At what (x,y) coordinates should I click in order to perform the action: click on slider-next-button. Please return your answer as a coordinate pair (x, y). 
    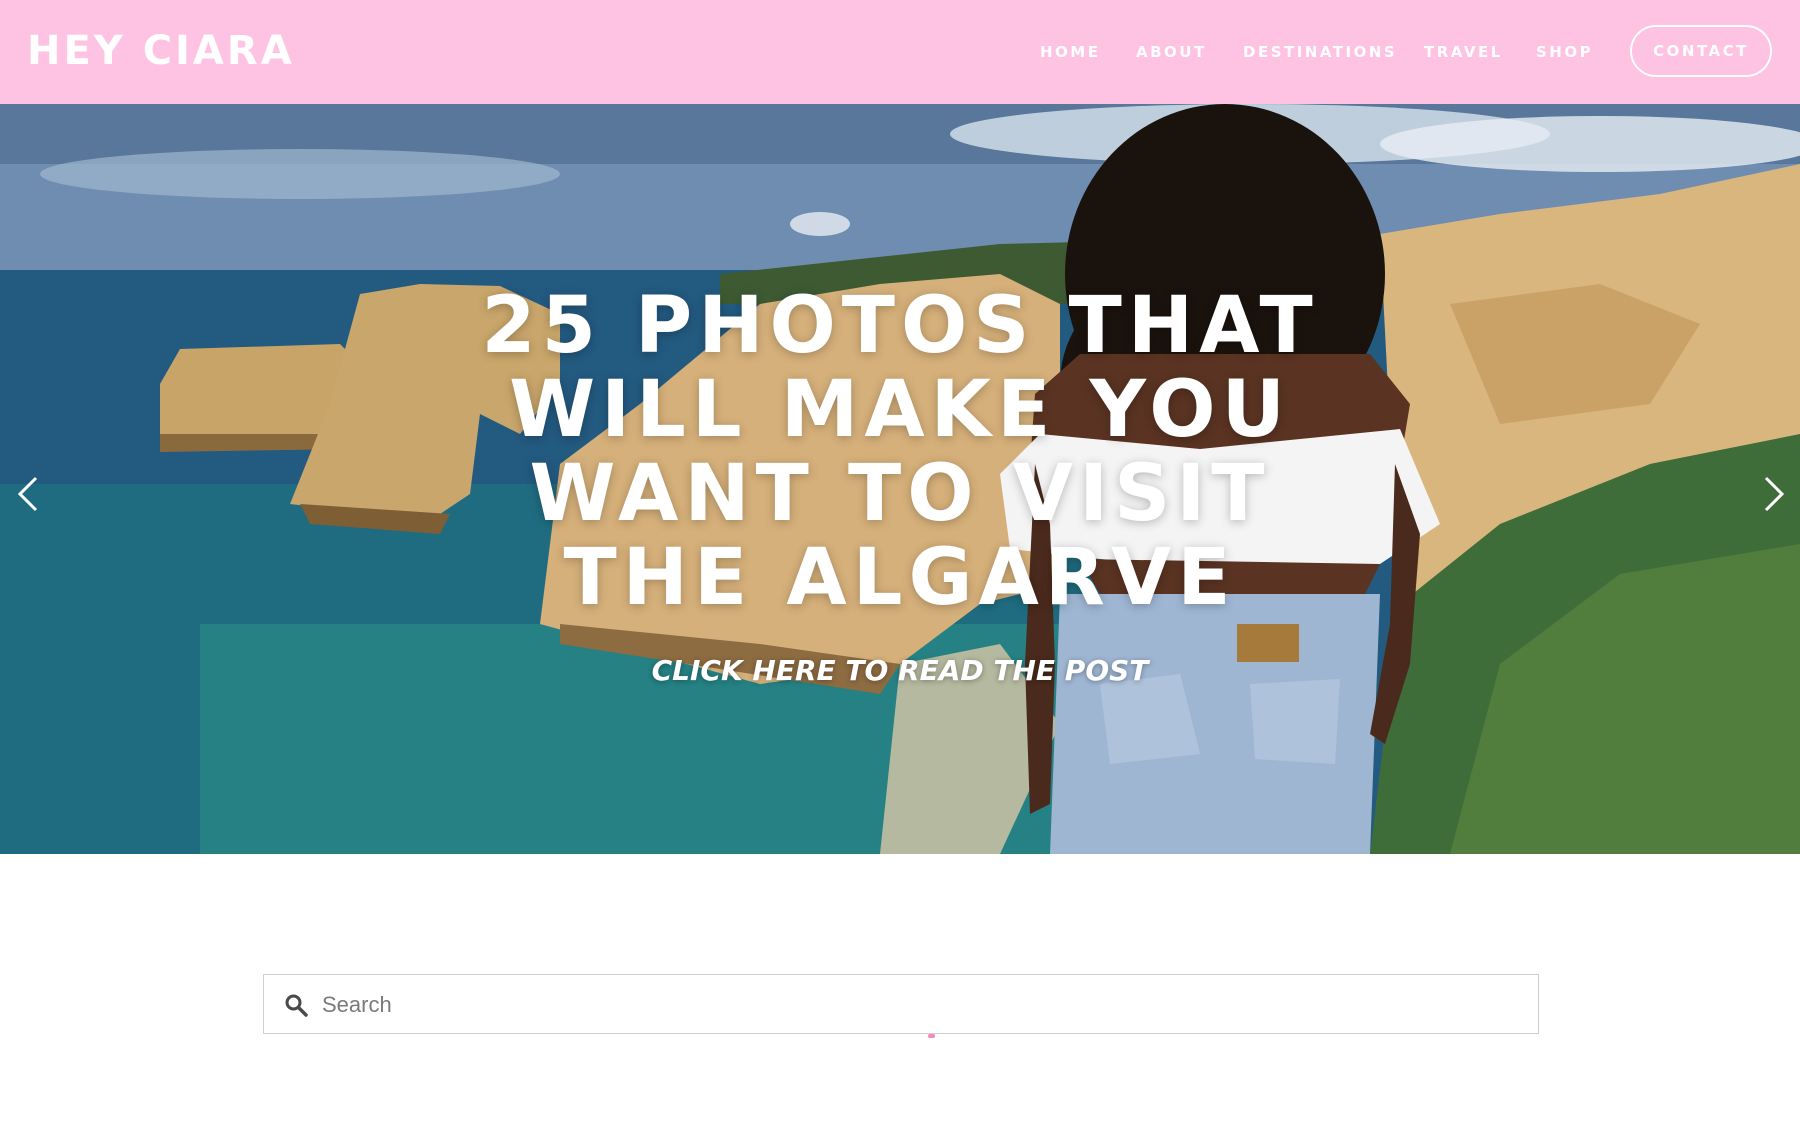
    Looking at the image, I should click on (1774, 494).